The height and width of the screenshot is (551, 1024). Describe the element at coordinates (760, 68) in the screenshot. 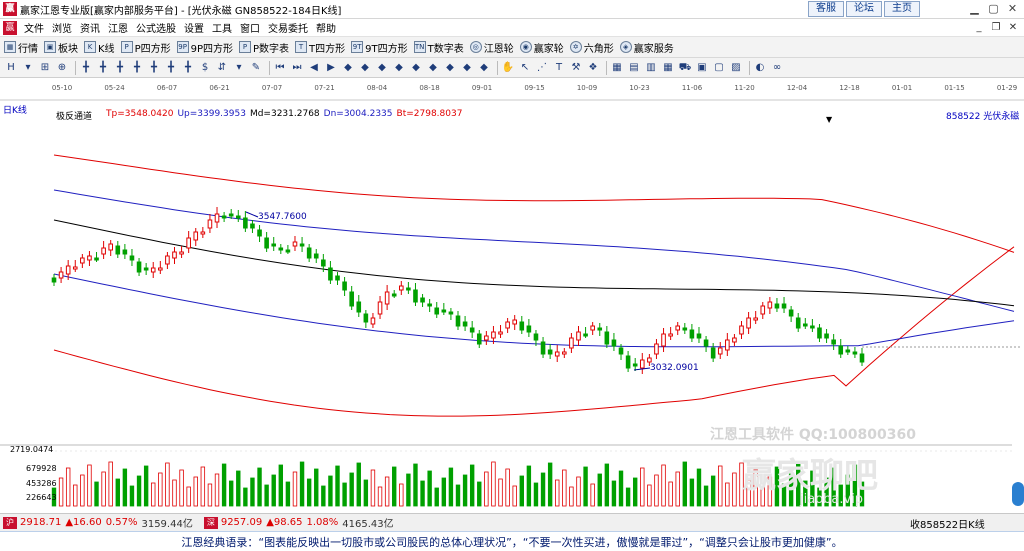

I see `color-icon: ◐` at that location.